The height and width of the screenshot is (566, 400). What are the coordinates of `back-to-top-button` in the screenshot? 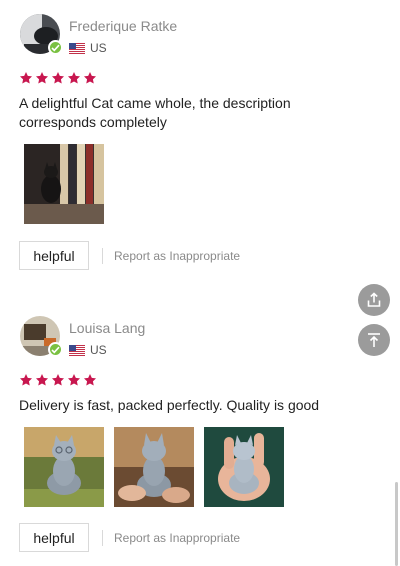 It's located at (374, 340).